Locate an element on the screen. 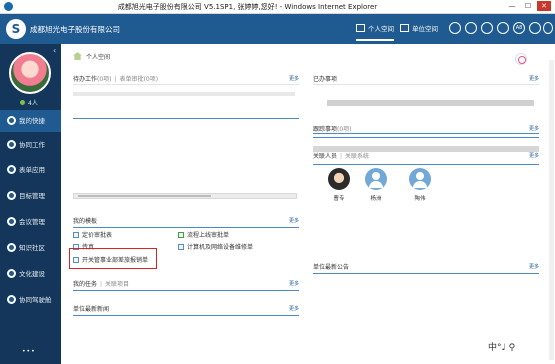 Image resolution: width=555 pixels, height=364 pixels. collapse-icon: ‹ is located at coordinates (54, 50).